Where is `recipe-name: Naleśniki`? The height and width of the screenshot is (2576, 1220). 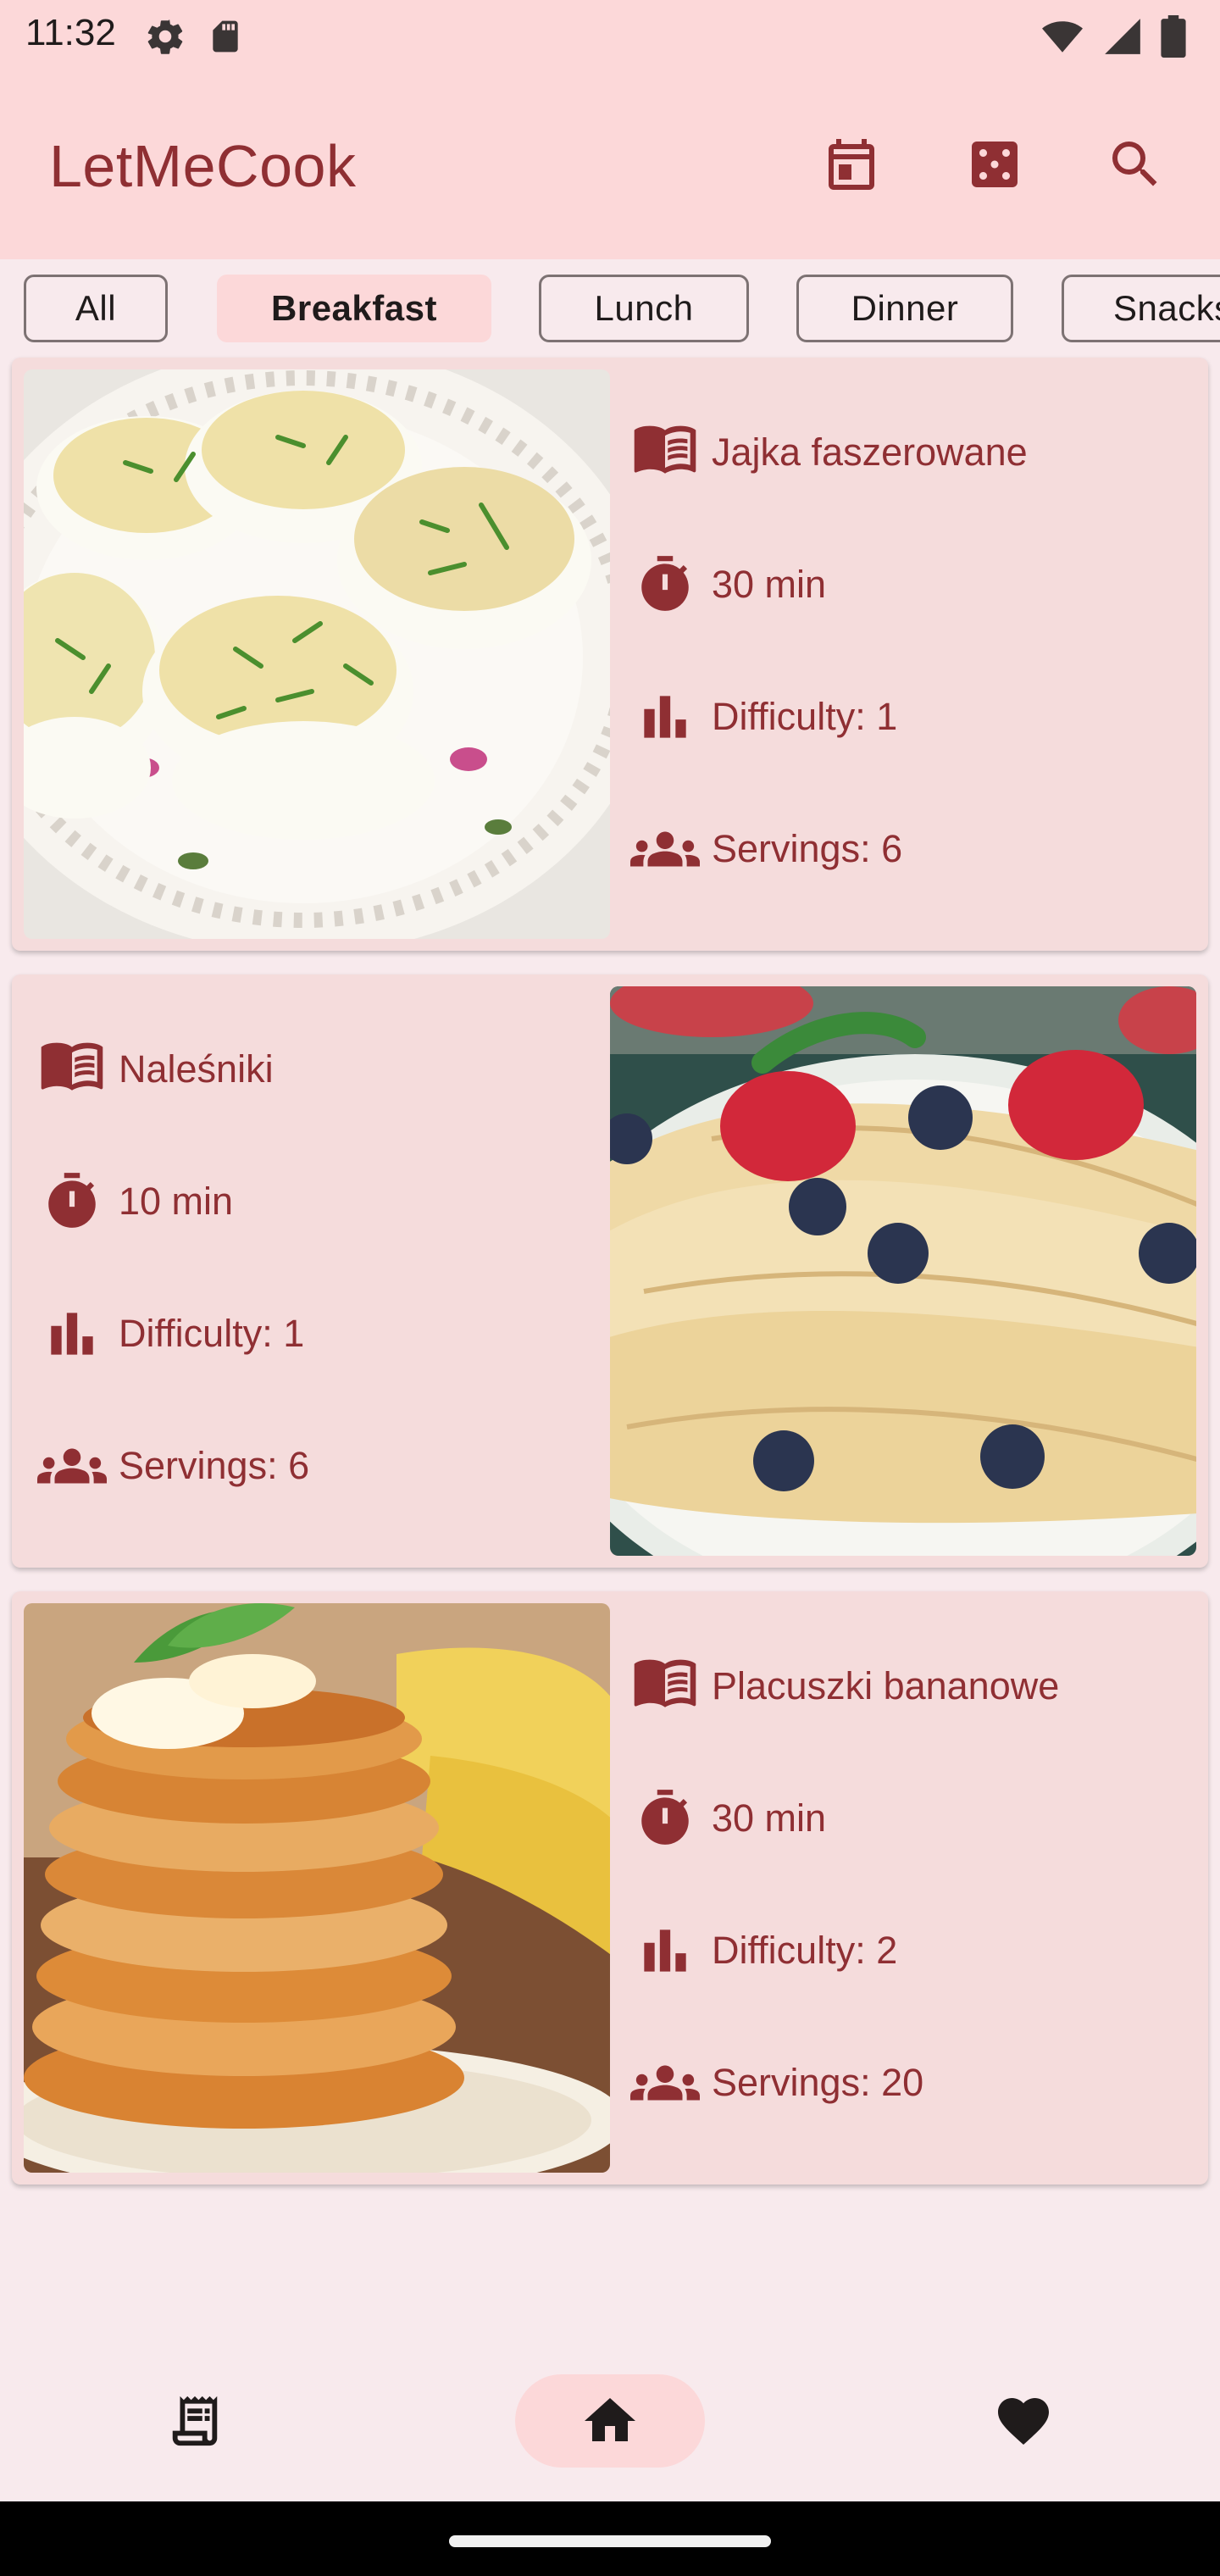 recipe-name: Naleśniki is located at coordinates (196, 1069).